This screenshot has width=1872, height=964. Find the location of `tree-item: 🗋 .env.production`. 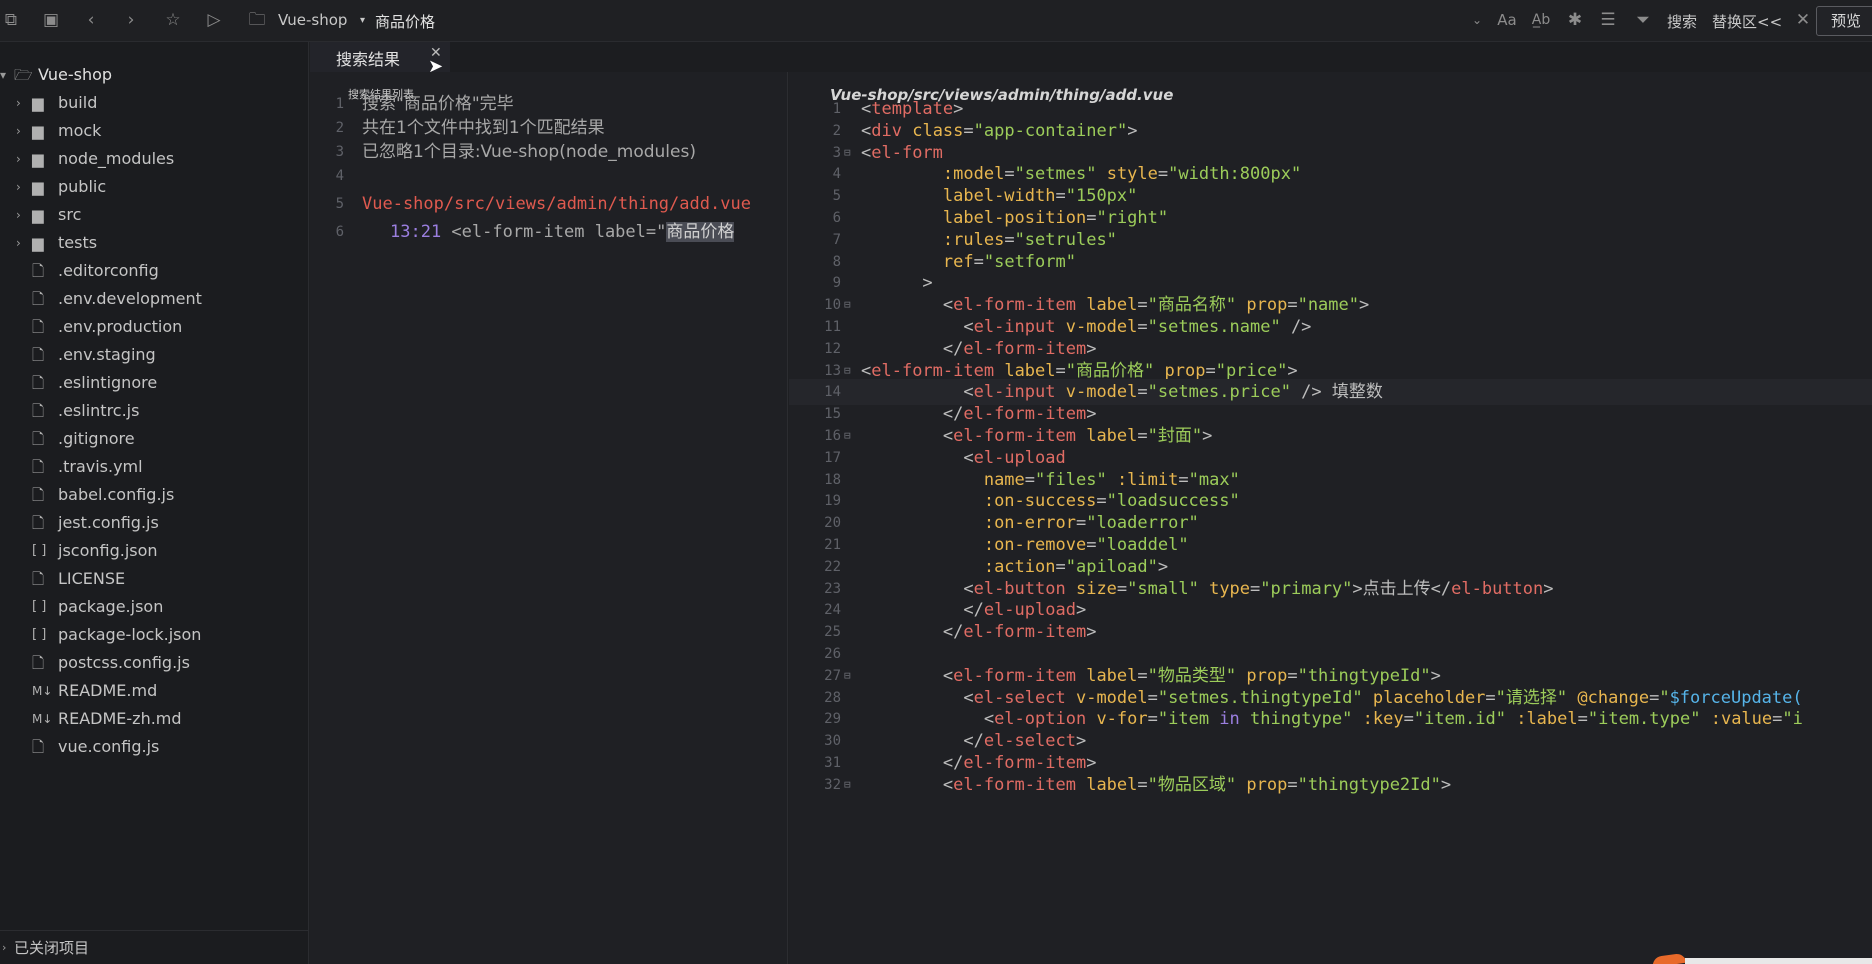

tree-item: 🗋 .env.production is located at coordinates (154, 327).